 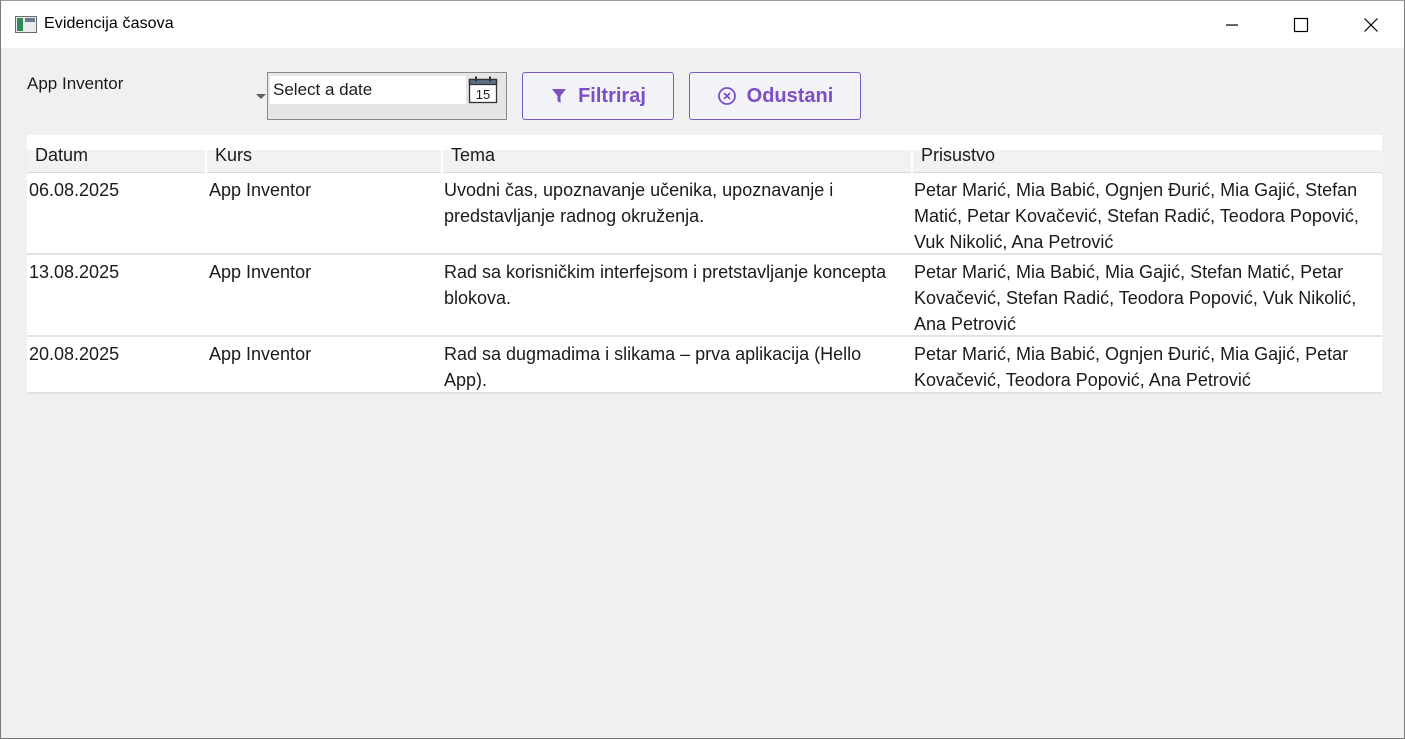 What do you see at coordinates (74, 272) in the screenshot?
I see `cell-datum: 13.08.2025` at bounding box center [74, 272].